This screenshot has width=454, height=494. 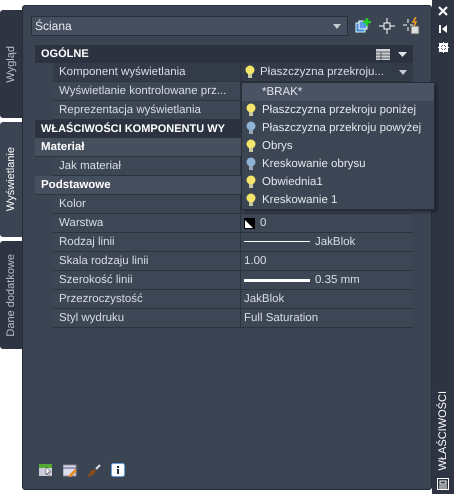 I want to click on select-objects-icon, so click(x=387, y=26).